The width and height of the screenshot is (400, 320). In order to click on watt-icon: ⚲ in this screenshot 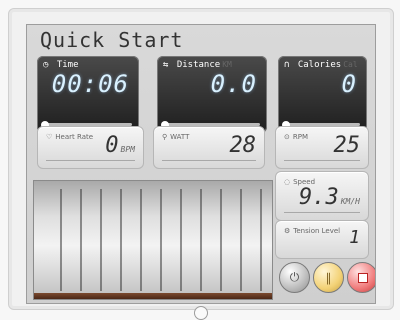, I will do `click(165, 137)`.